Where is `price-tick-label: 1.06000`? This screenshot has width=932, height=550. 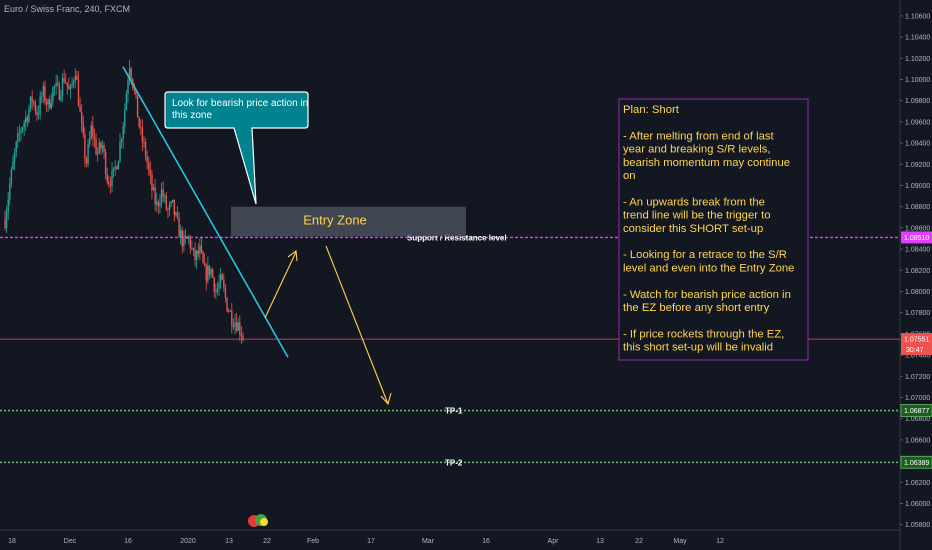 price-tick-label: 1.06000 is located at coordinates (917, 504).